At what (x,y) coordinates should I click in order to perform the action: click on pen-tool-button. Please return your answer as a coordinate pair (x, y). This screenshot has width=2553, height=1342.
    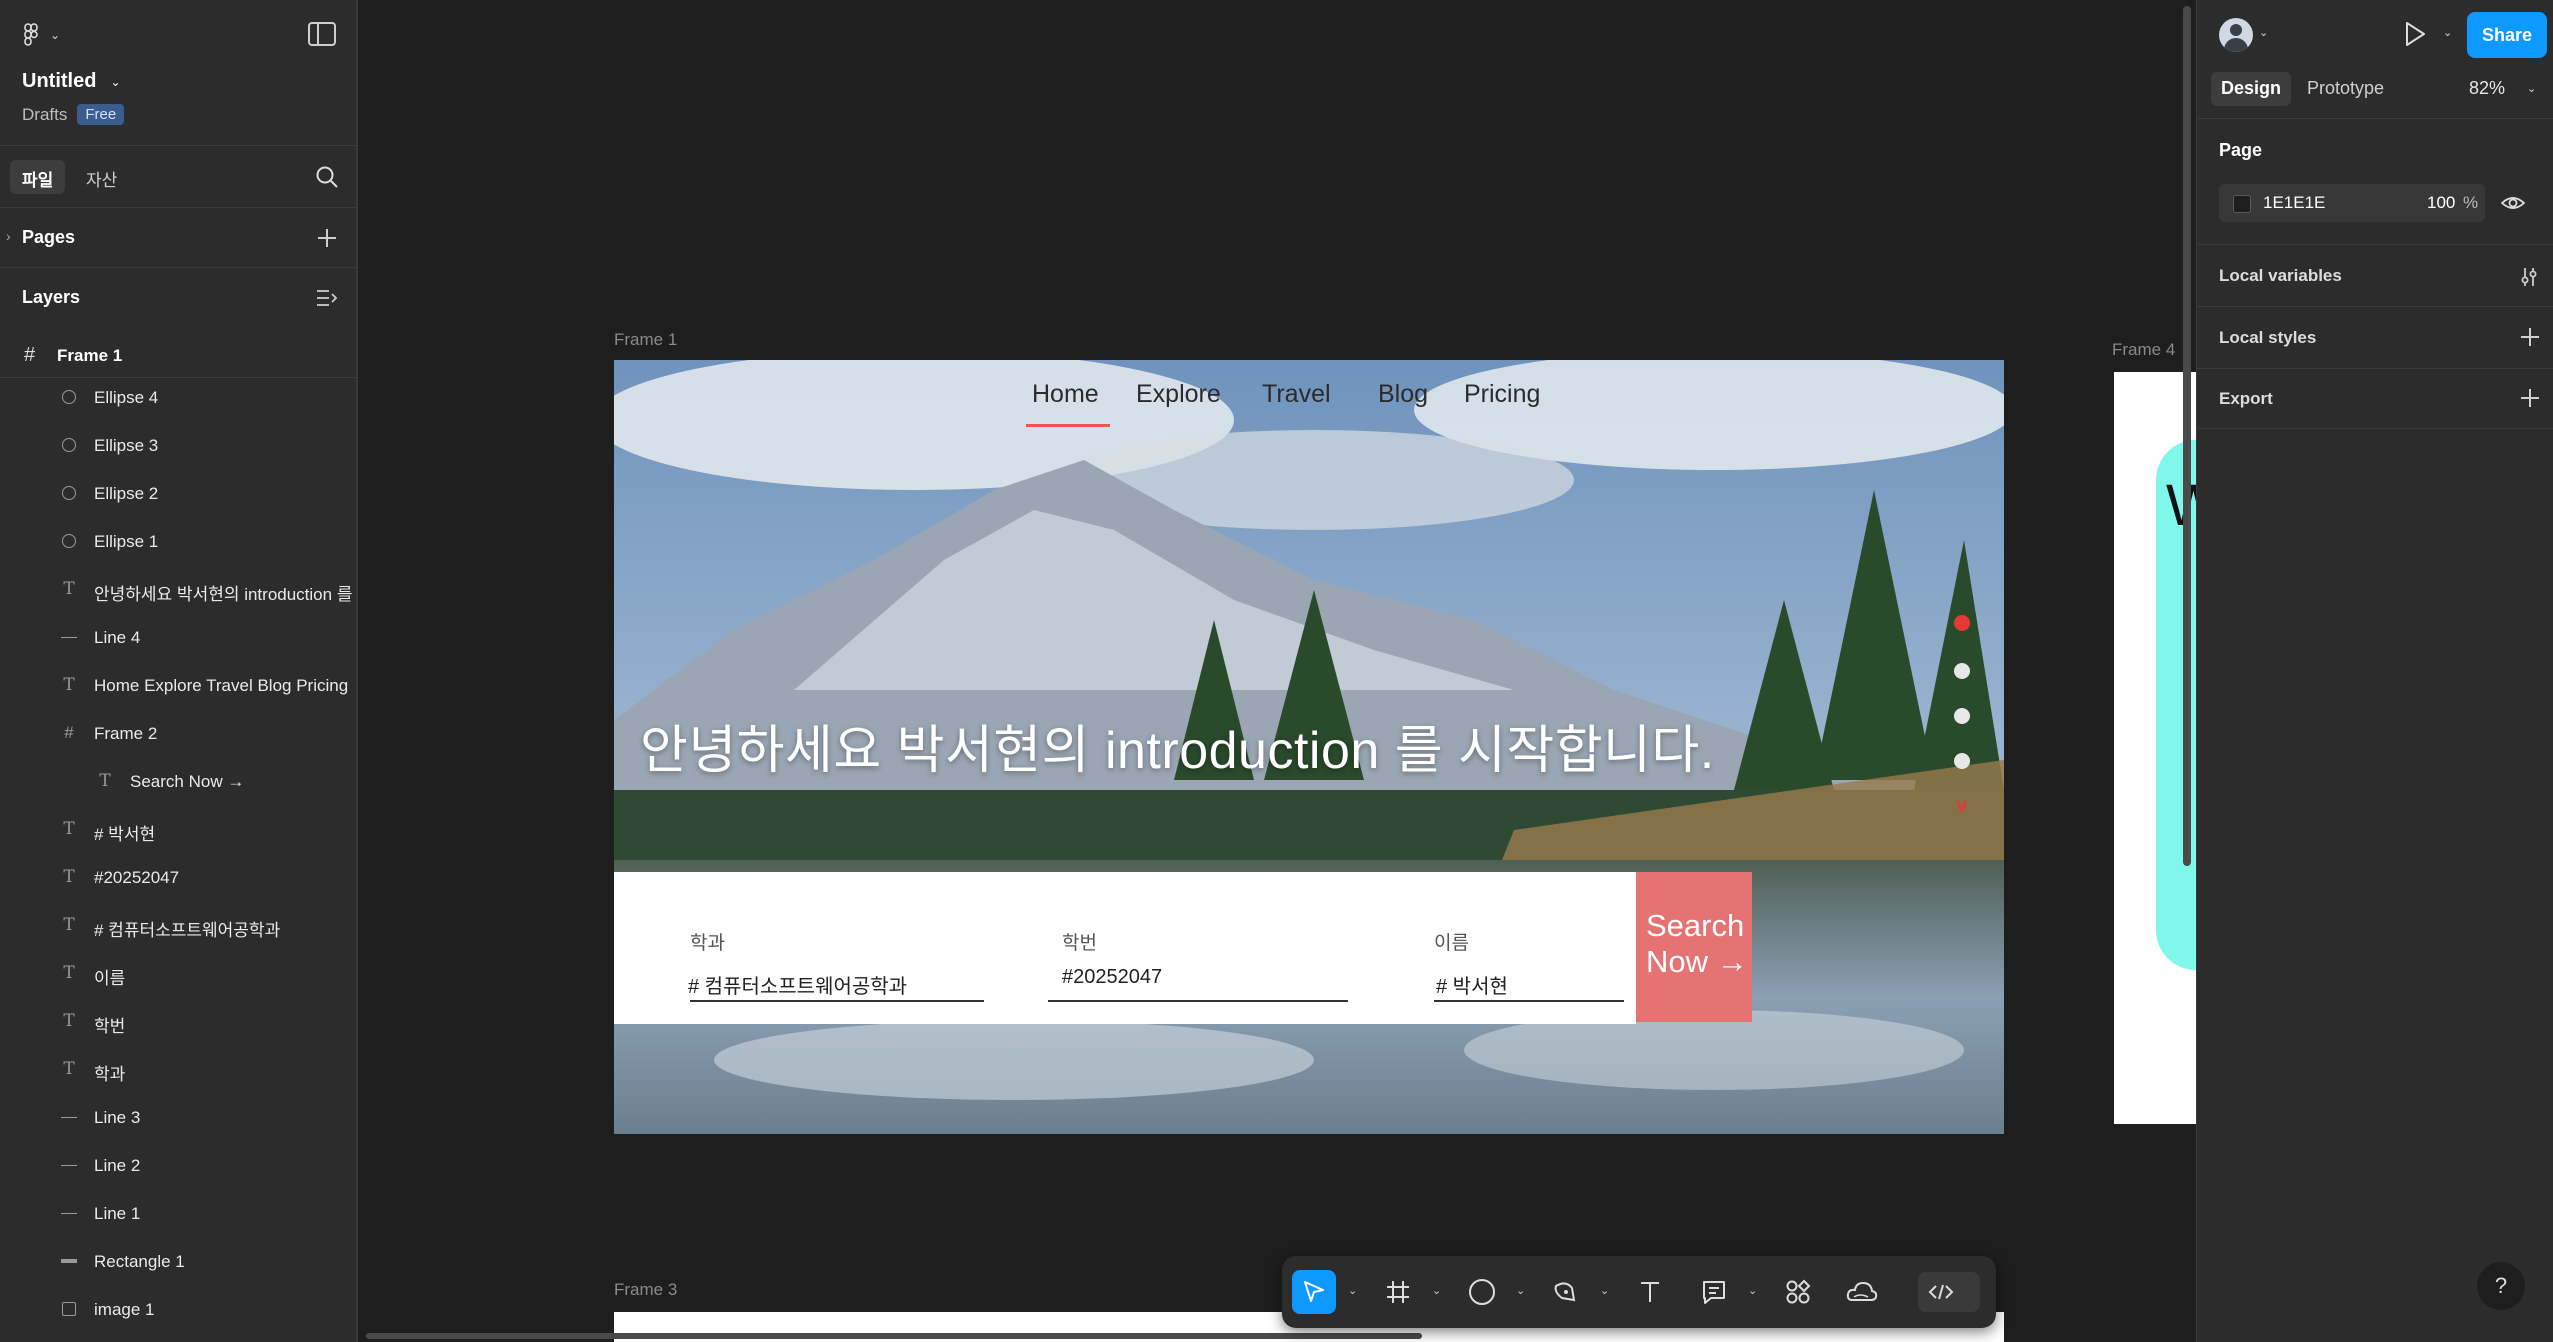
    Looking at the image, I should click on (1566, 1292).